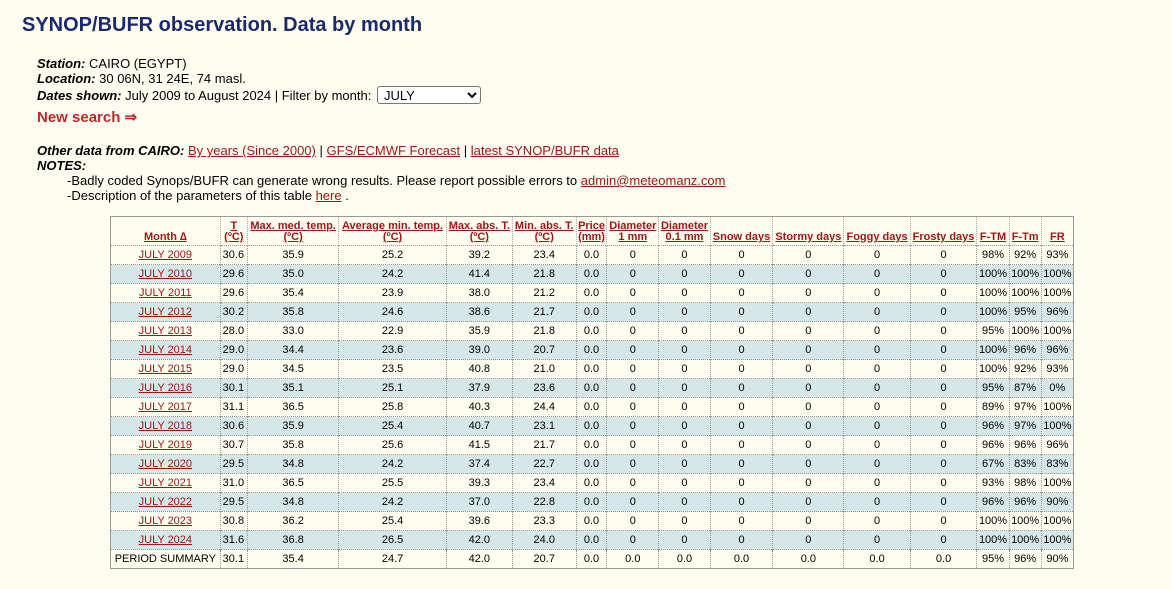  What do you see at coordinates (392, 426) in the screenshot?
I see `table-cell-avg-min-temp: 25.4` at bounding box center [392, 426].